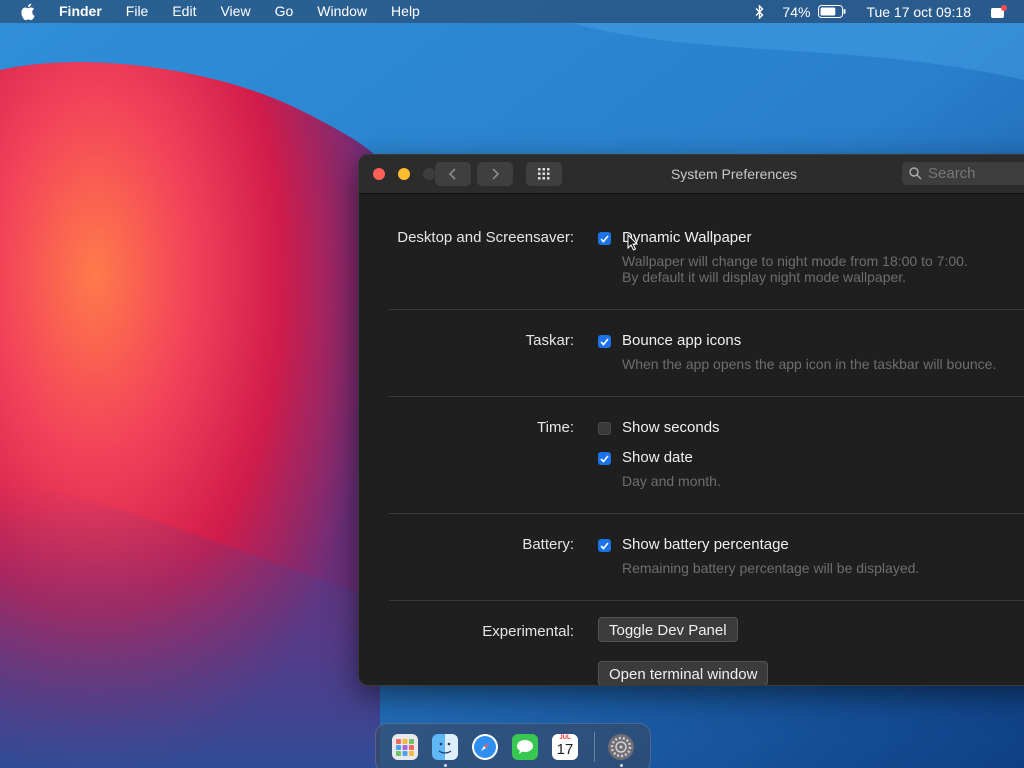  Describe the element at coordinates (687, 237) in the screenshot. I see `dynamic-wallpaper-label: Dynamic Wallpaper` at that location.